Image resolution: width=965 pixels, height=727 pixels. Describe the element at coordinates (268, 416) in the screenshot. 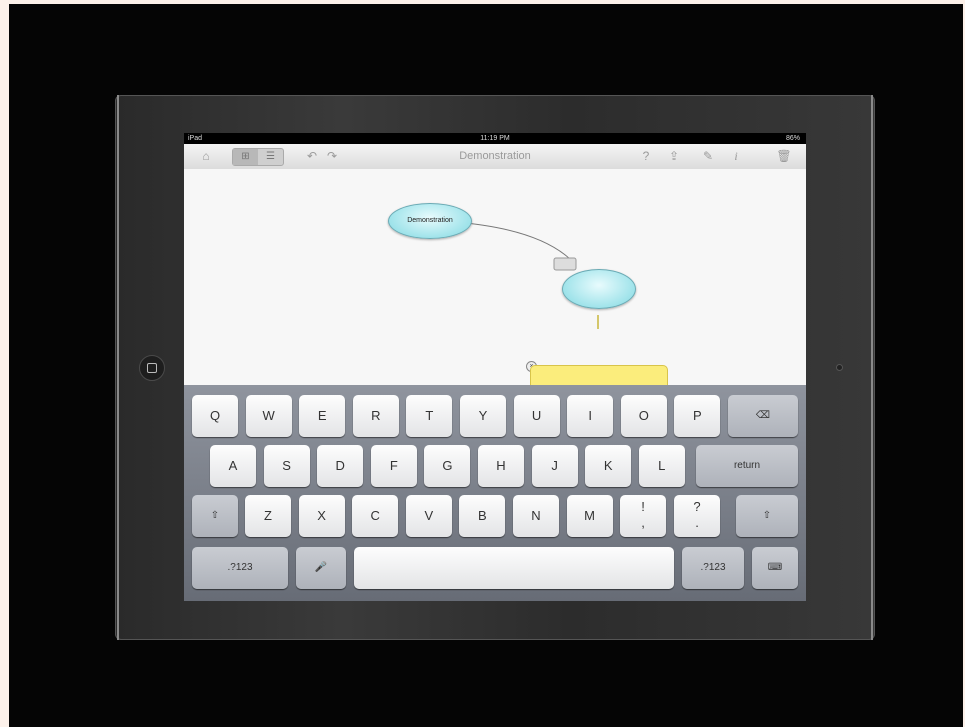

I see `key-w: W` at that location.